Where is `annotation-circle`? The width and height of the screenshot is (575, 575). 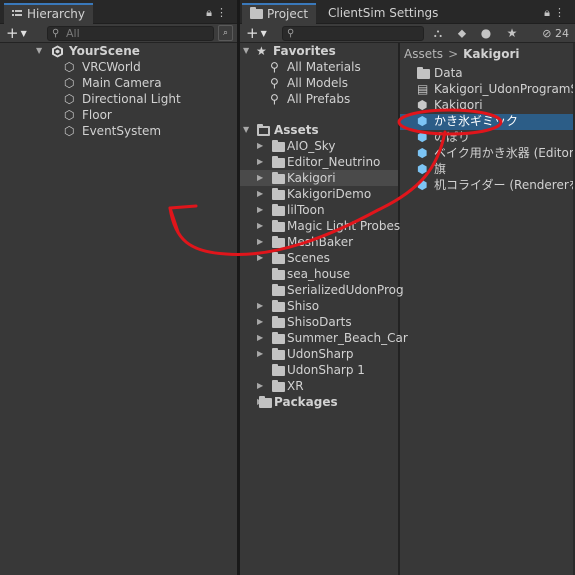
annotation-circle is located at coordinates (450, 122).